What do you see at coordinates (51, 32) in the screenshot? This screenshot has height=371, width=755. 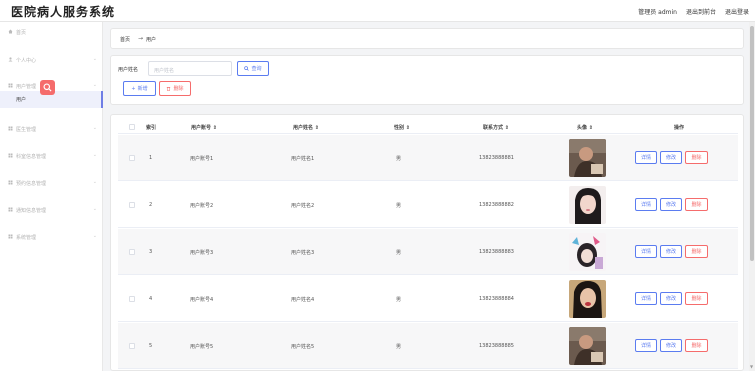 I see `sidebar-item-home: 首页` at bounding box center [51, 32].